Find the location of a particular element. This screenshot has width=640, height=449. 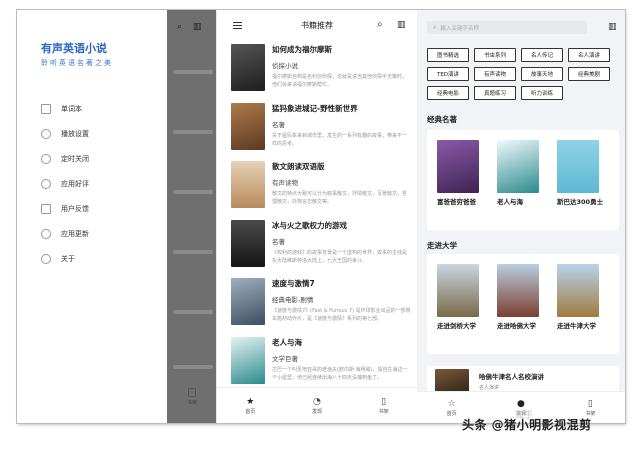

tag-button: 听力训练 is located at coordinates (542, 93).